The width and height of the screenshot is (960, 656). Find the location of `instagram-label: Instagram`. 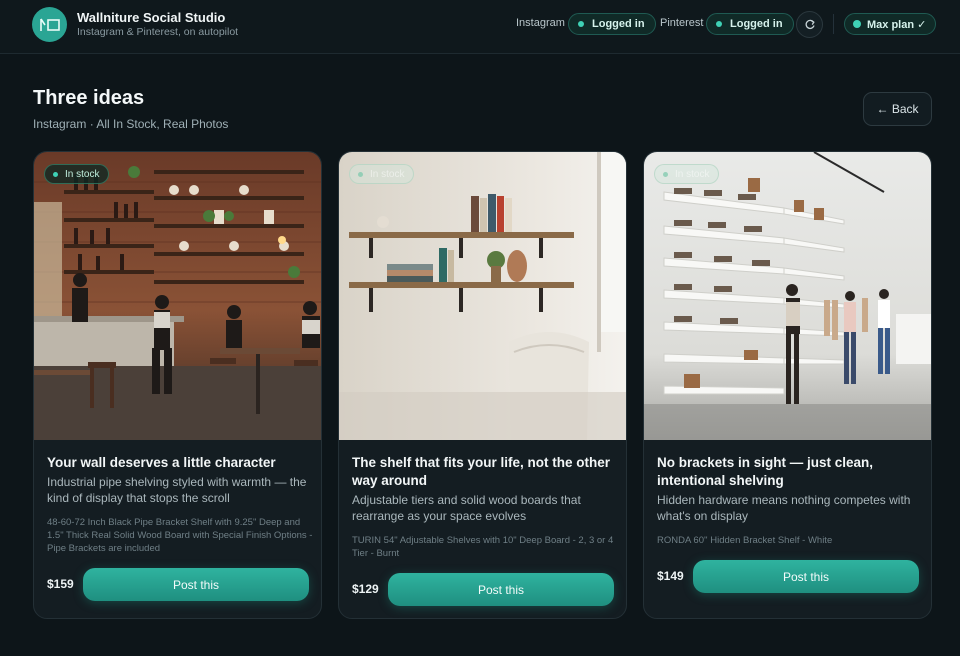

instagram-label: Instagram is located at coordinates (540, 23).